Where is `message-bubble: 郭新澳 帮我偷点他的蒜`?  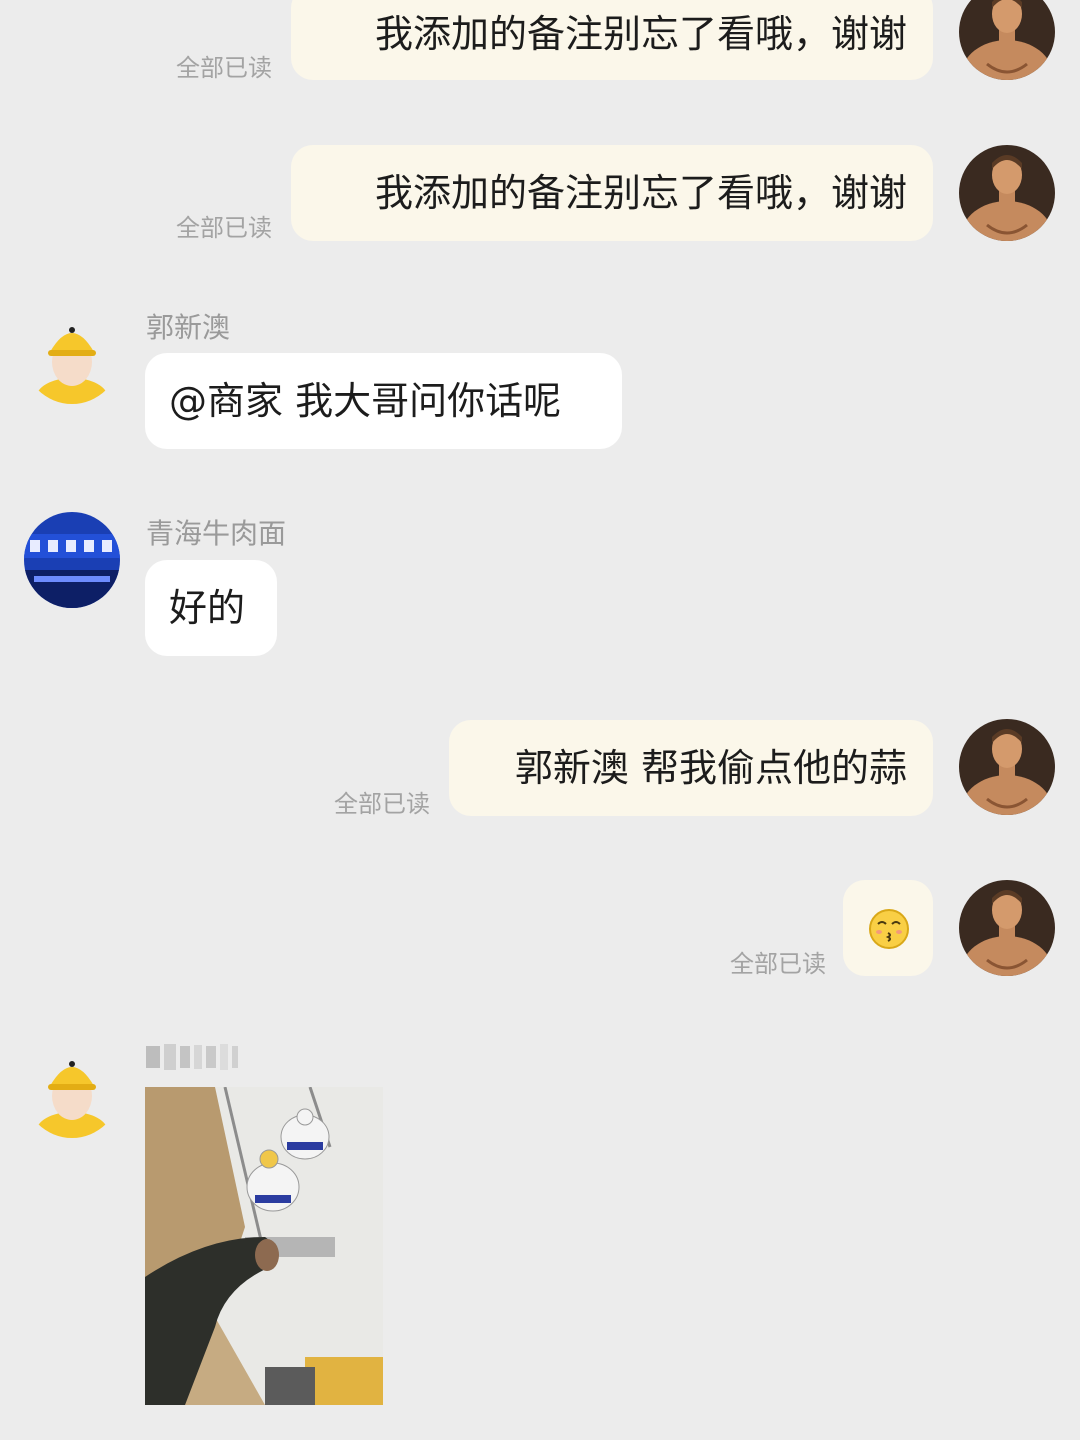
message-bubble: 郭新澳 帮我偷点他的蒜 is located at coordinates (691, 768).